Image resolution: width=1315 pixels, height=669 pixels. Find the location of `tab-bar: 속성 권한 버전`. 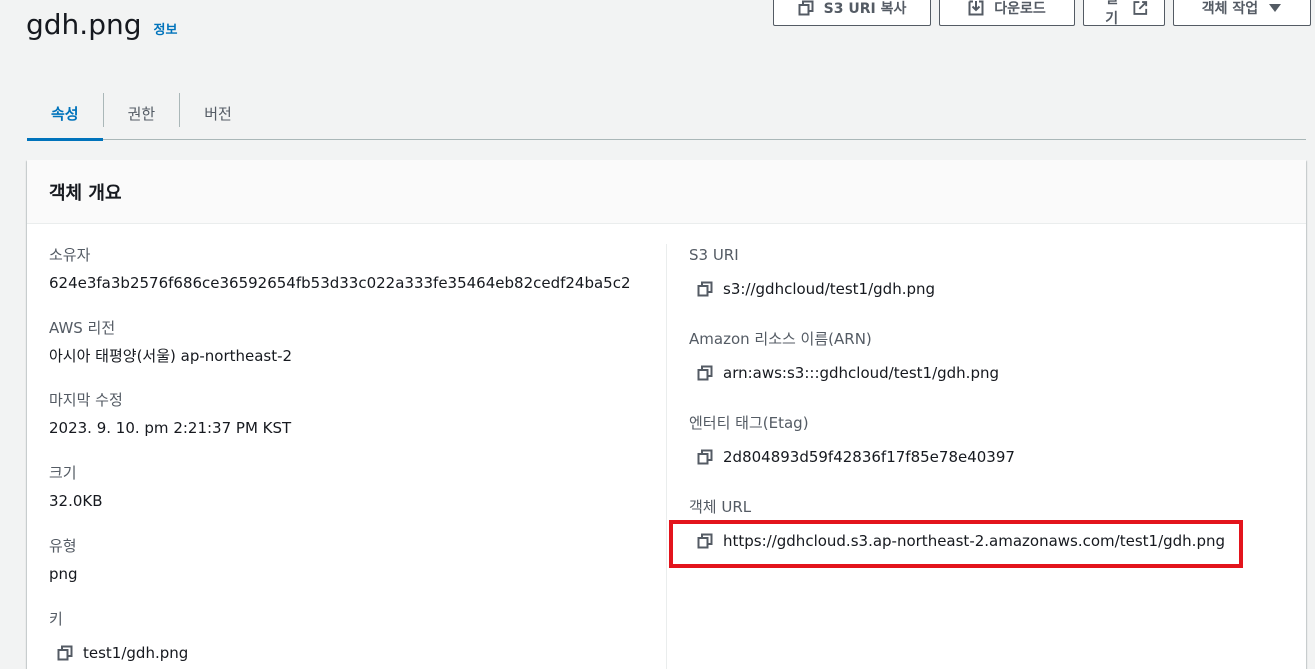

tab-bar: 속성 권한 버전 is located at coordinates (666, 113).